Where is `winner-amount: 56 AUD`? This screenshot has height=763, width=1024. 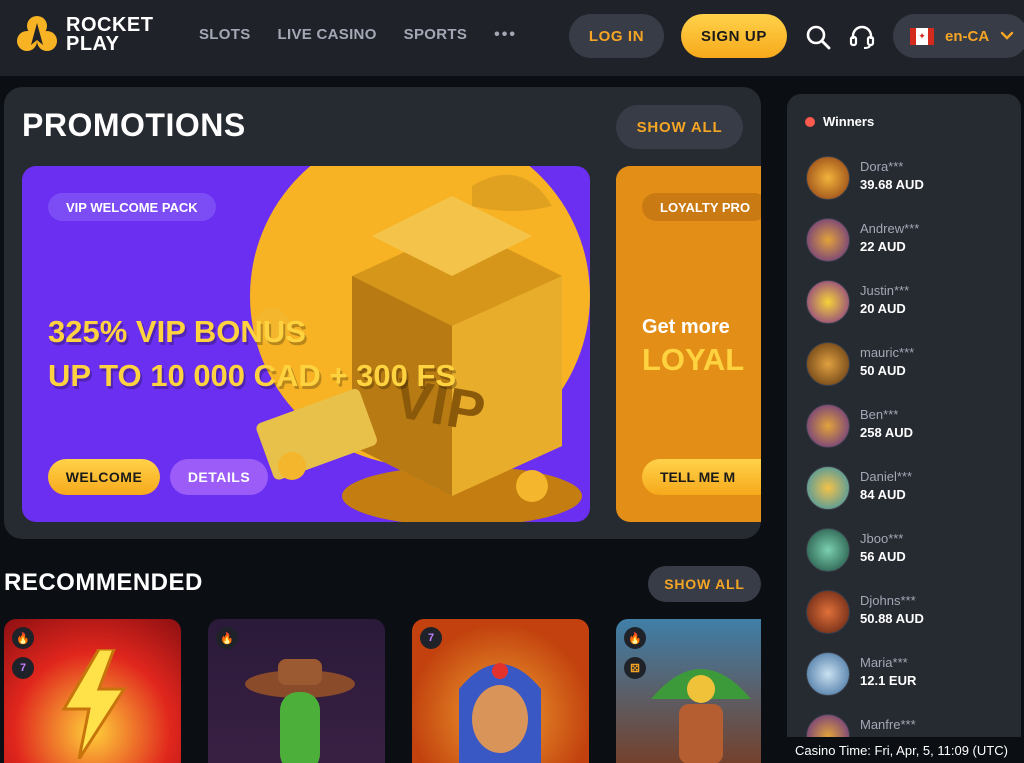
winner-amount: 56 AUD is located at coordinates (883, 556).